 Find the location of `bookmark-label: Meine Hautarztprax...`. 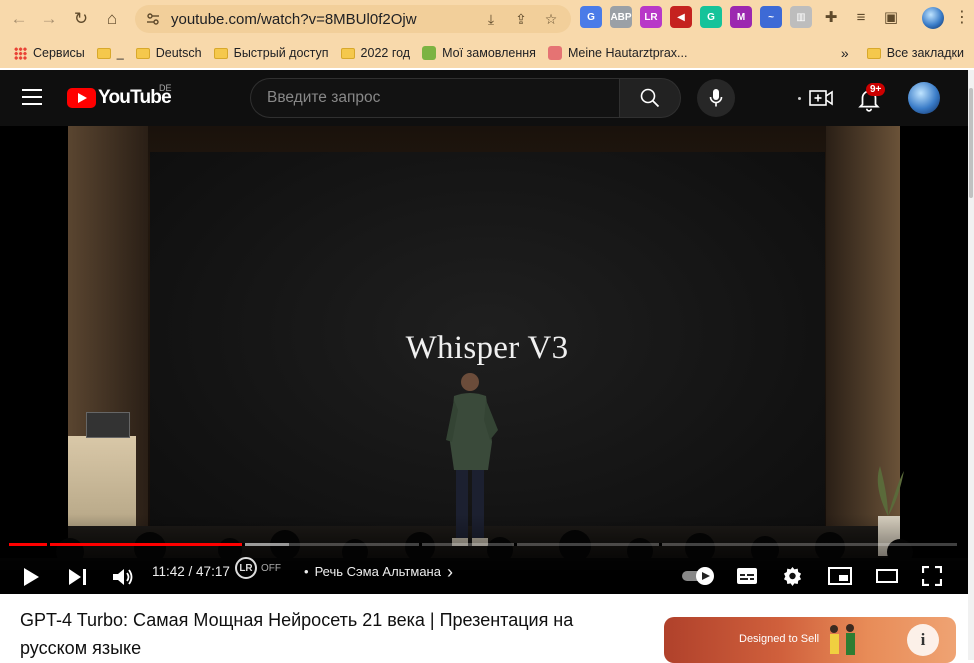

bookmark-label: Meine Hautarztprax... is located at coordinates (627, 53).